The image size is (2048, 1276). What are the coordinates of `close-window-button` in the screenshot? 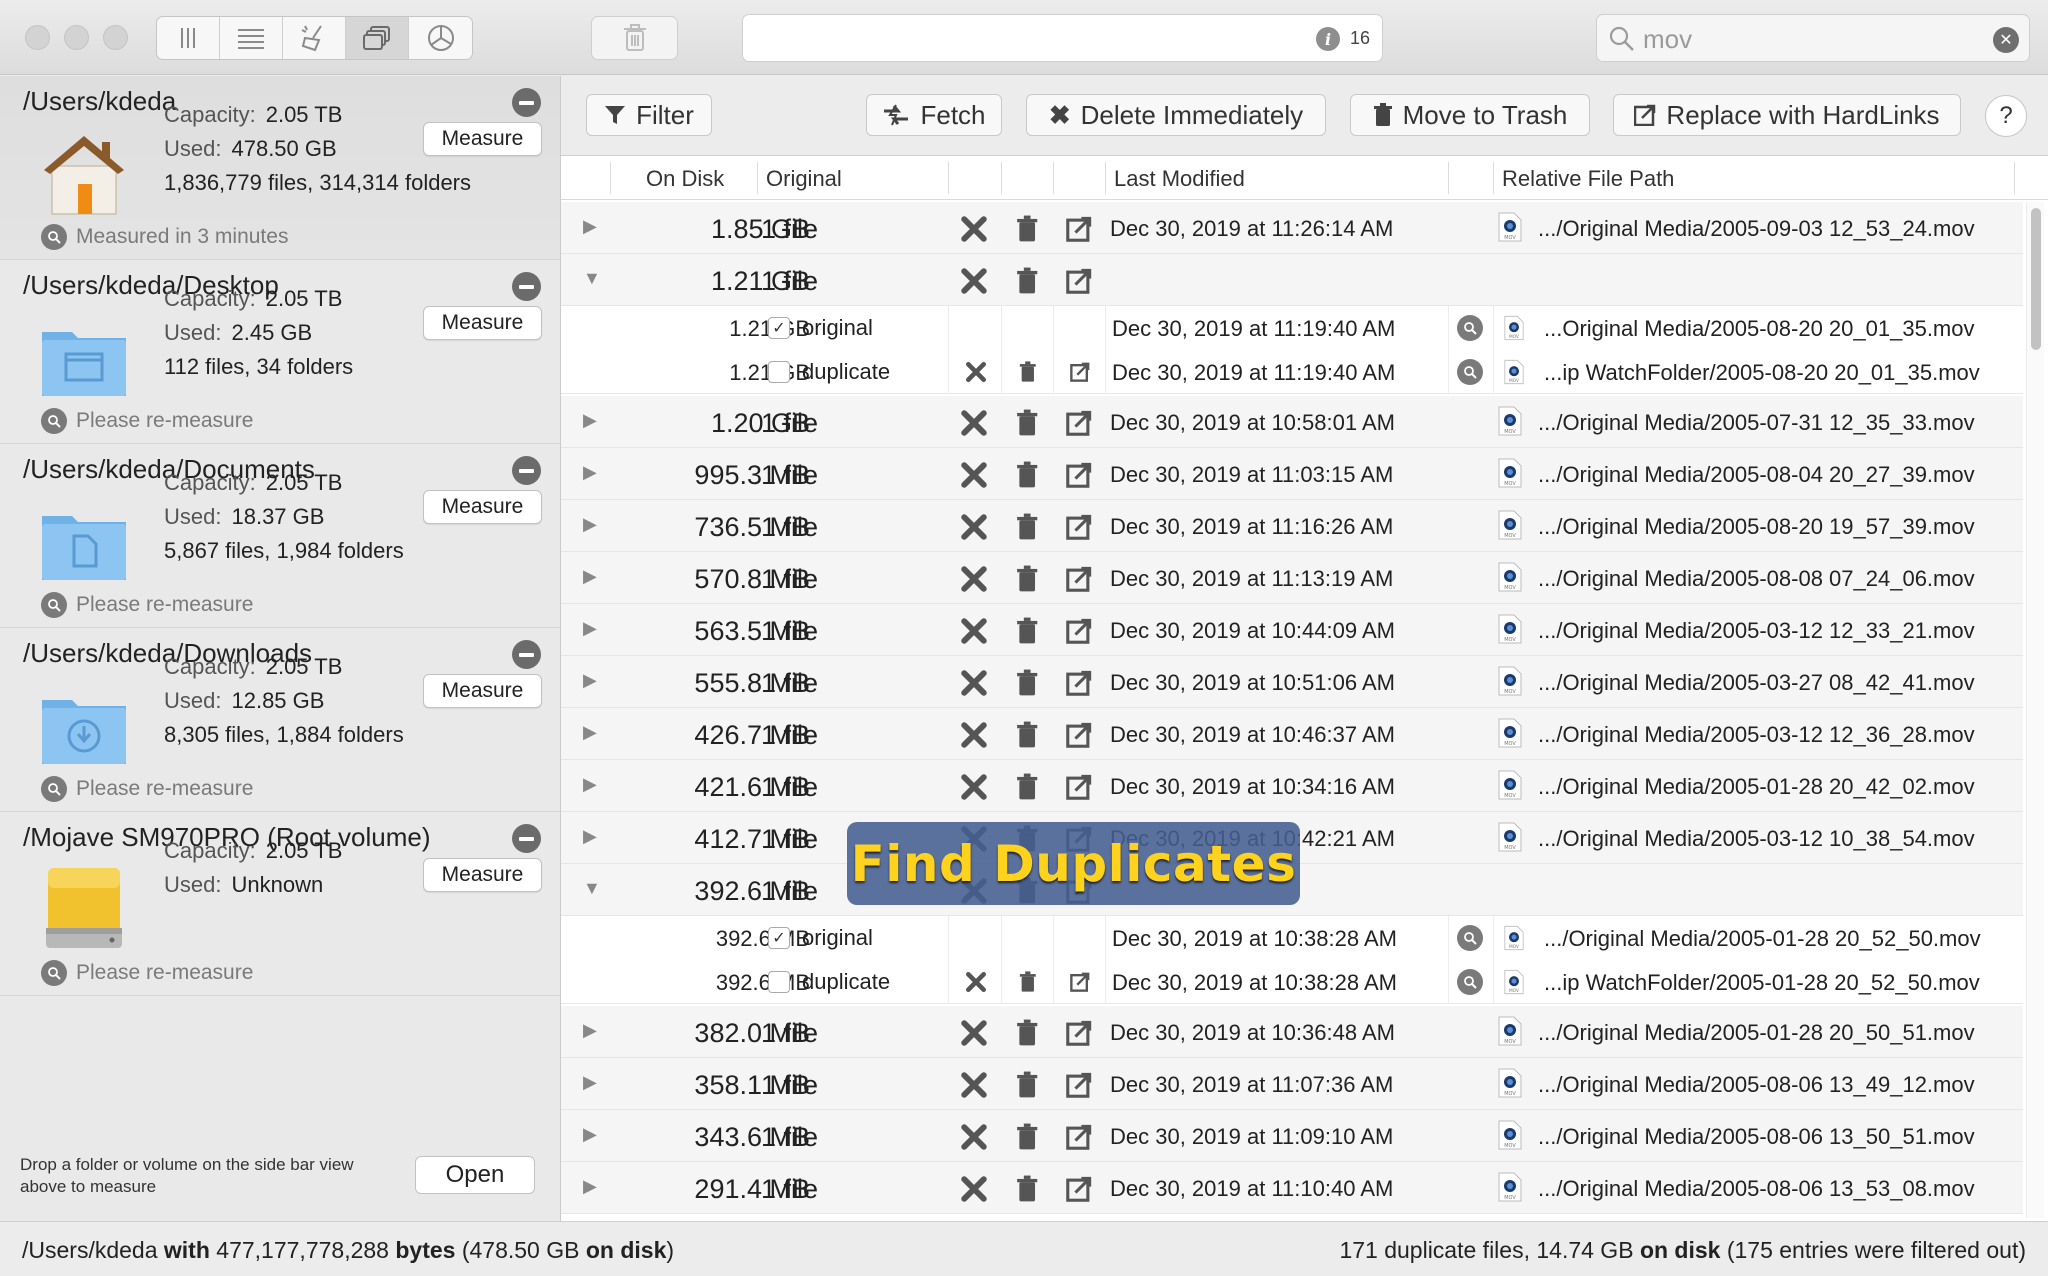 It's located at (37, 37).